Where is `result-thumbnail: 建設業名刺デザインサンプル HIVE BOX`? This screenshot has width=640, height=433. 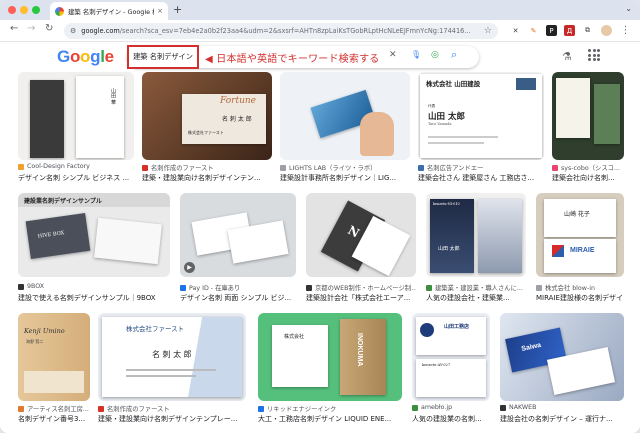
result-thumbnail: 建設業名刺デザインサンプル HIVE BOX is located at coordinates (94, 235).